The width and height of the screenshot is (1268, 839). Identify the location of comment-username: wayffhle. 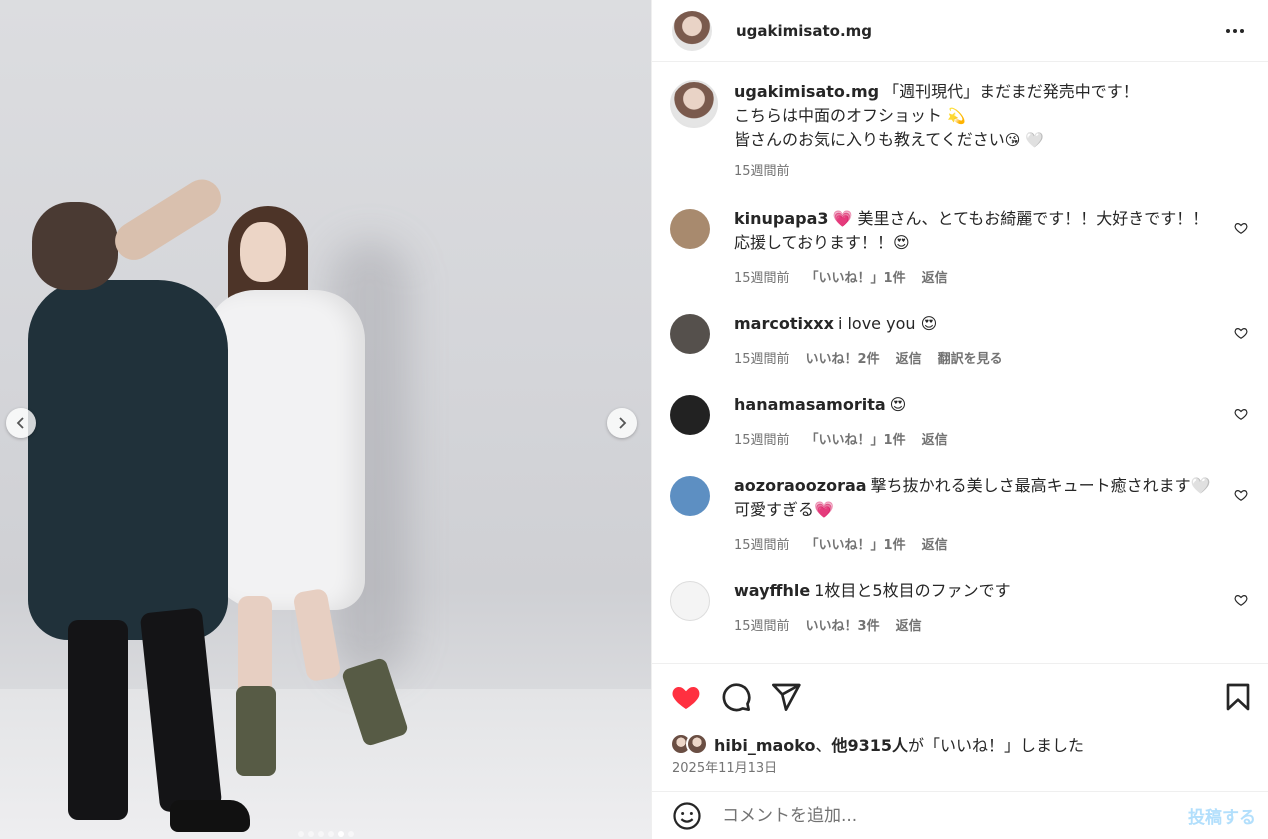
(772, 590).